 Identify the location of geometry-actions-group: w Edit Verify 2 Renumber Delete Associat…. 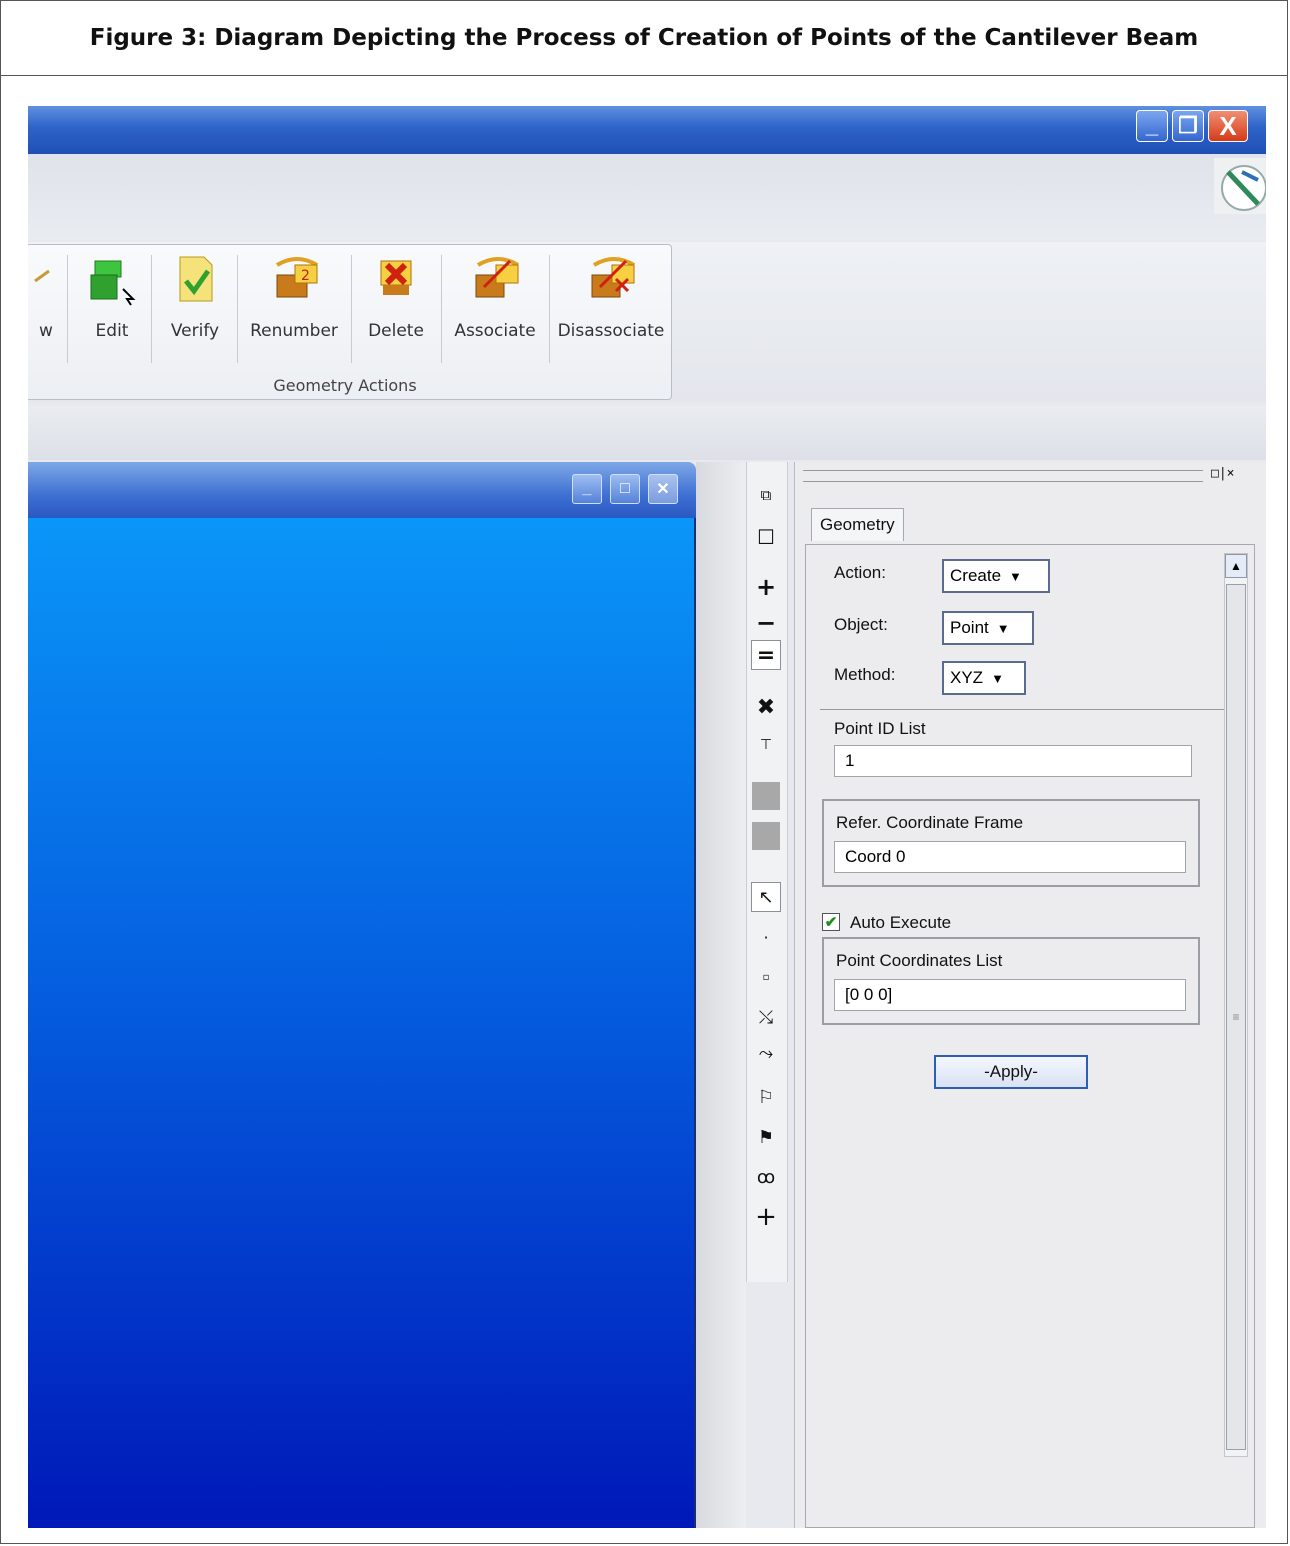
(350, 322).